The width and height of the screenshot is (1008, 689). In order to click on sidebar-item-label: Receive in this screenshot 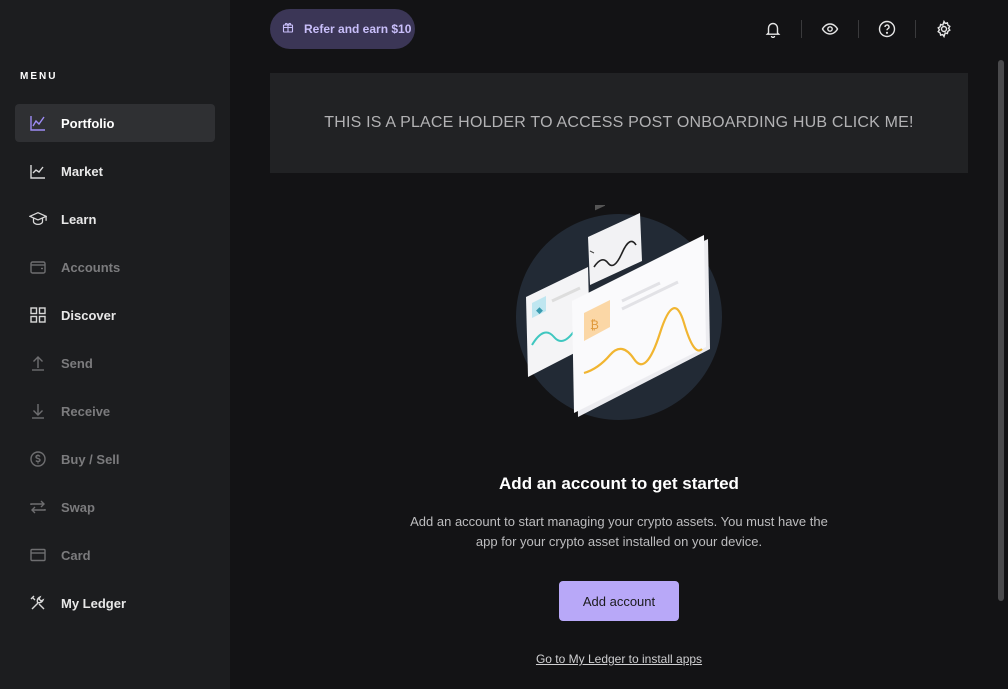, I will do `click(86, 411)`.